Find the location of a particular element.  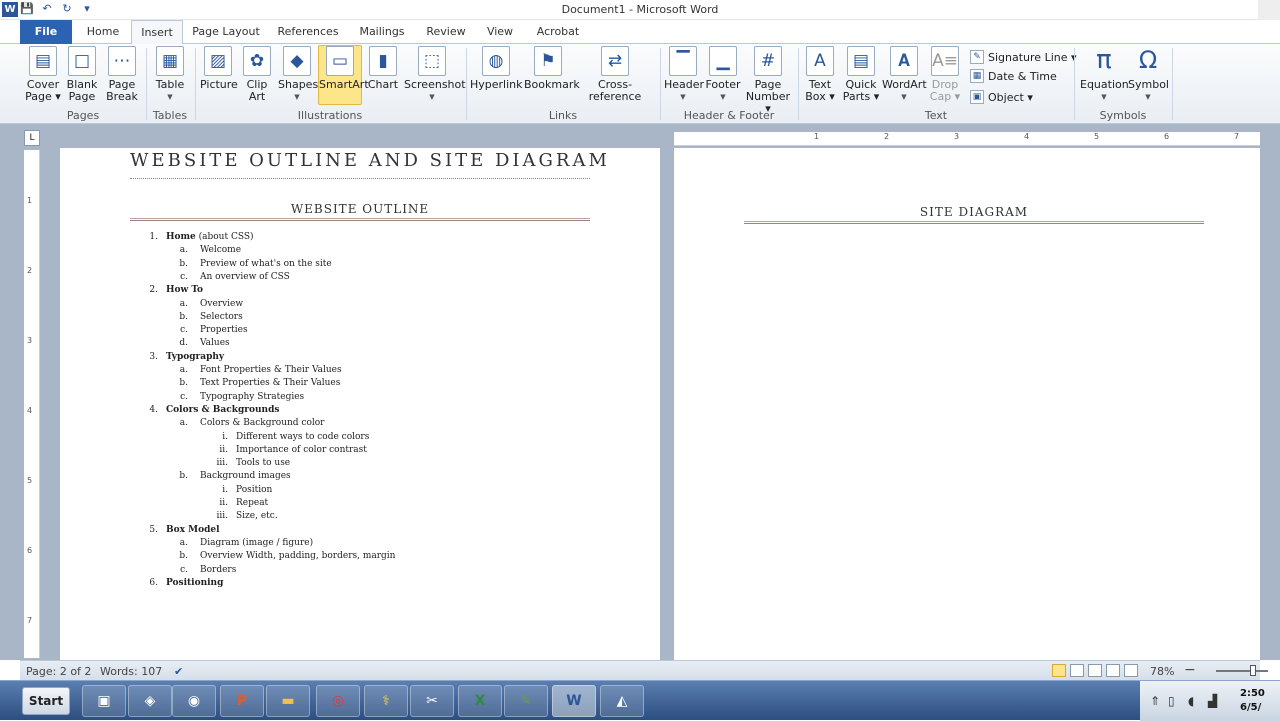

bookmark-label: Bookmark is located at coordinates (552, 84).